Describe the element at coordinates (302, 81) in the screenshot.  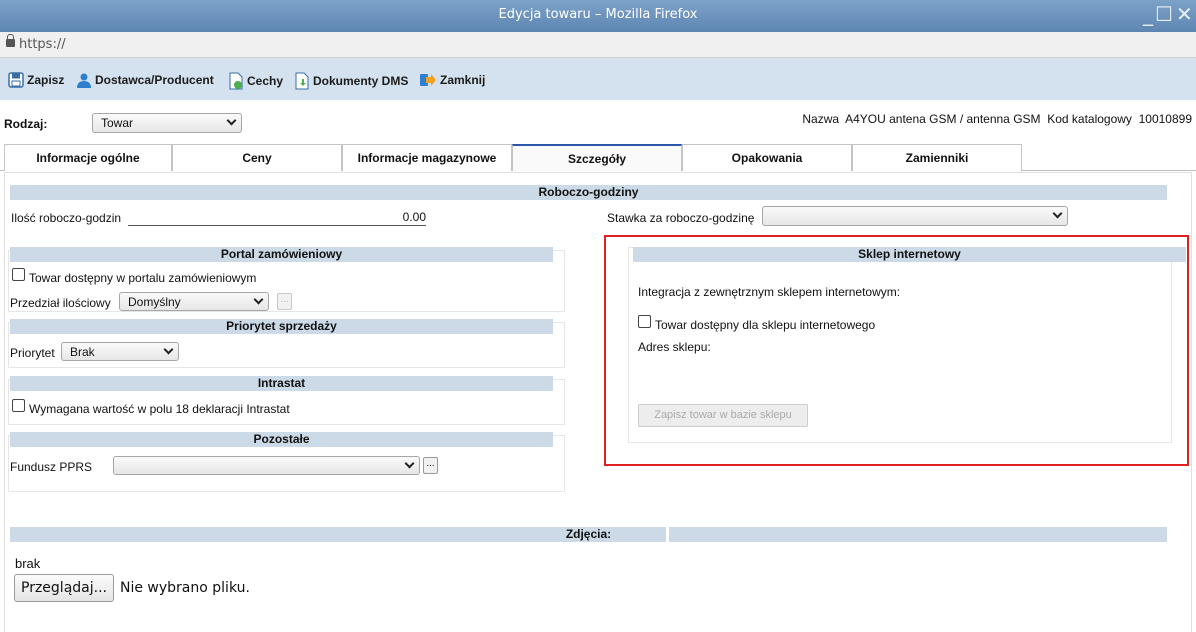
I see `document-arrow-icon` at that location.